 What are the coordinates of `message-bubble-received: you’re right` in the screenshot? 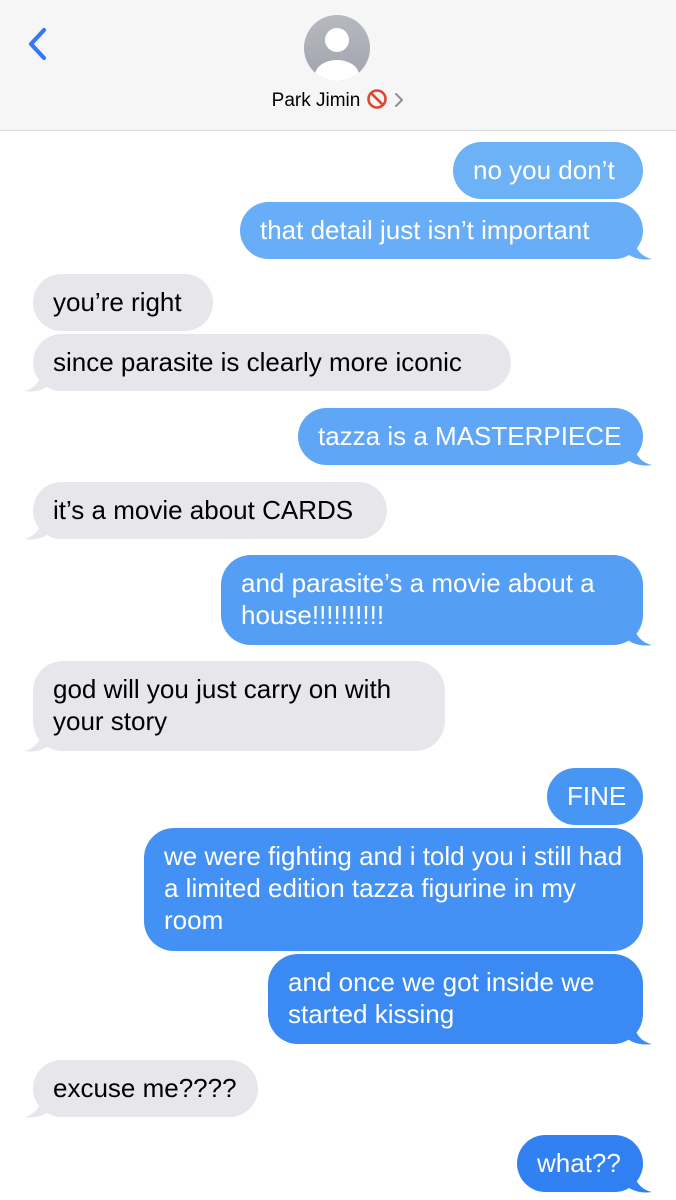 It's located at (123, 302).